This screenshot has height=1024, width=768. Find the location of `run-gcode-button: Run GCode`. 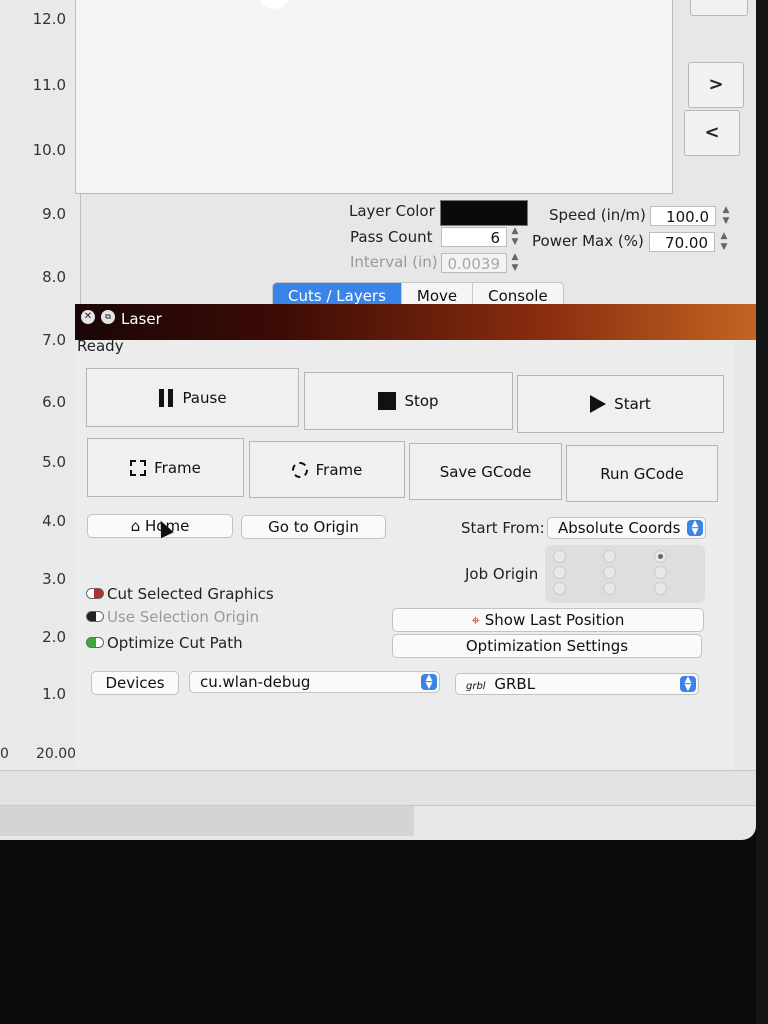

run-gcode-button: Run GCode is located at coordinates (642, 473).